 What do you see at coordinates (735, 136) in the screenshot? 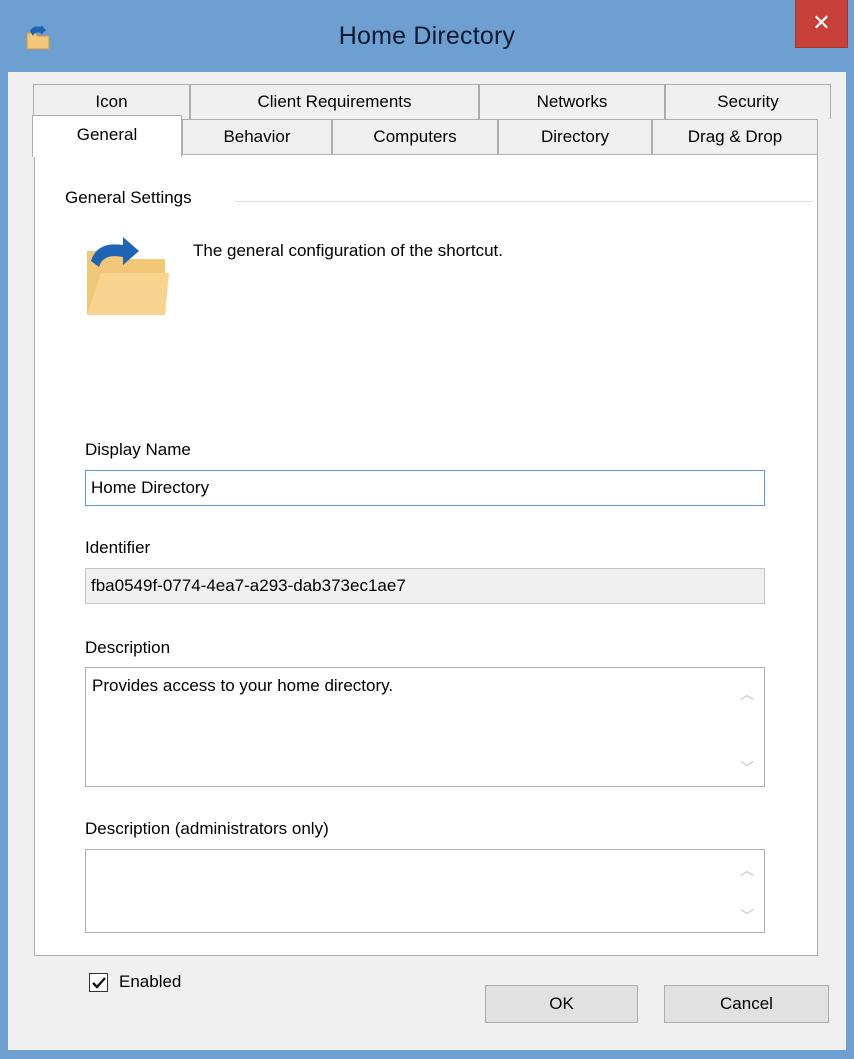
I see `tab-drag-and-drop: Drag & Drop` at bounding box center [735, 136].